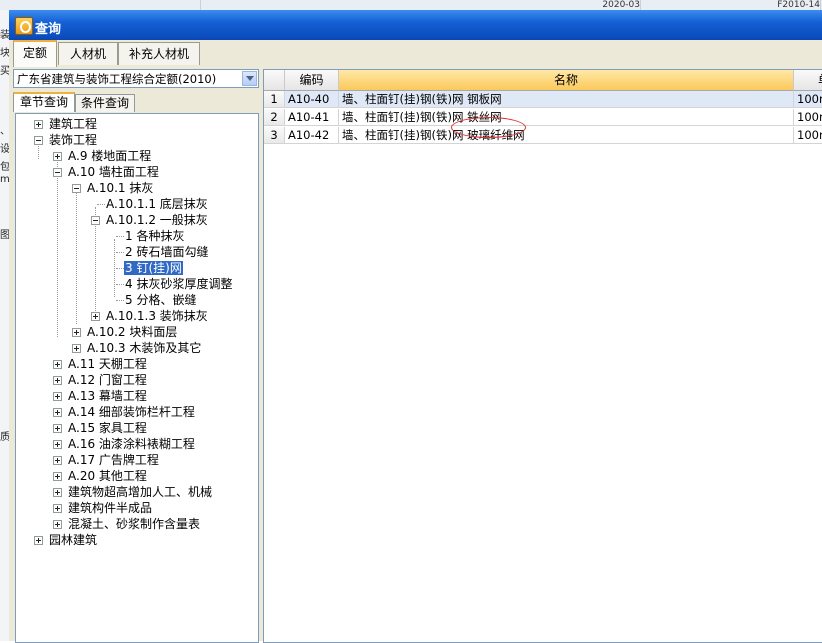 This screenshot has height=643, width=822. What do you see at coordinates (566, 80) in the screenshot?
I see `column-header-name: 名称` at bounding box center [566, 80].